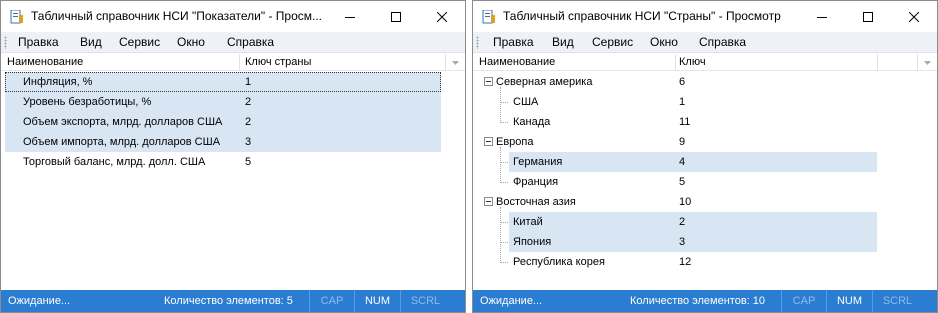 The width and height of the screenshot is (938, 313). I want to click on row-name: Франция, so click(536, 182).